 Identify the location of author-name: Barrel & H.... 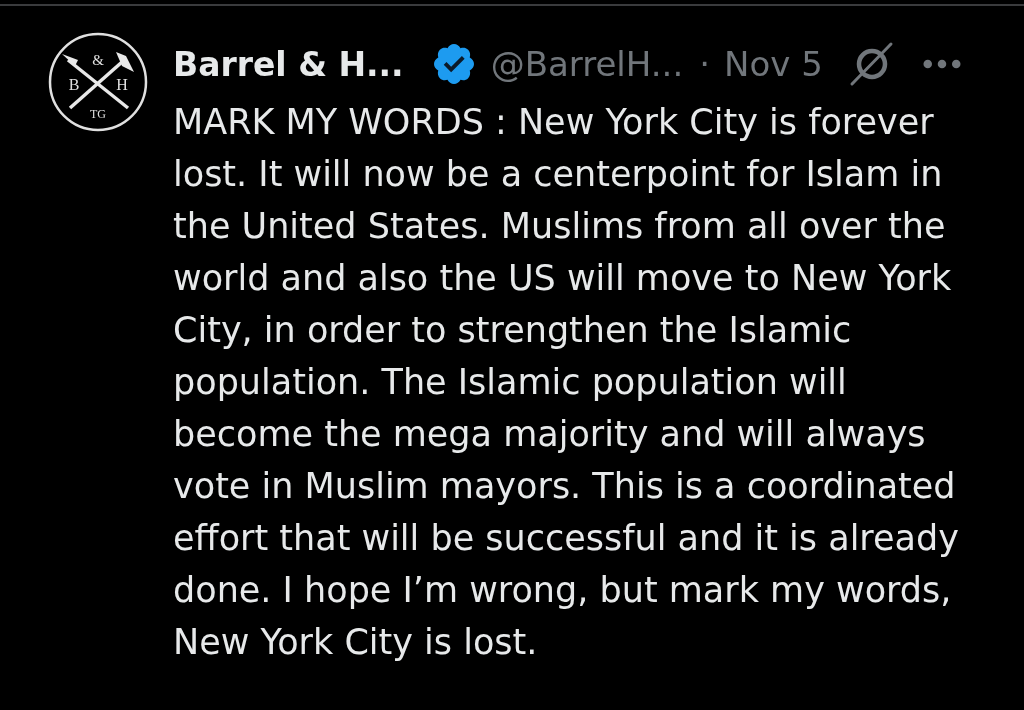
(288, 64).